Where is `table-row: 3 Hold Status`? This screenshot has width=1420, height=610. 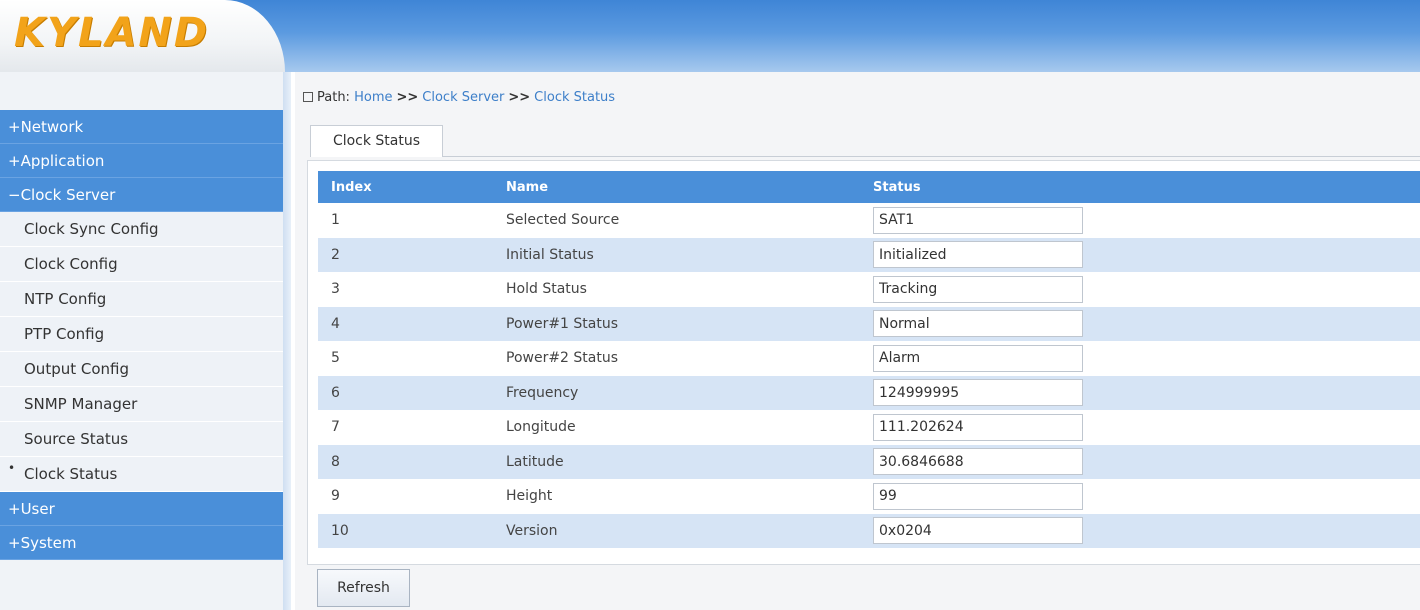
table-row: 3 Hold Status is located at coordinates (869, 289).